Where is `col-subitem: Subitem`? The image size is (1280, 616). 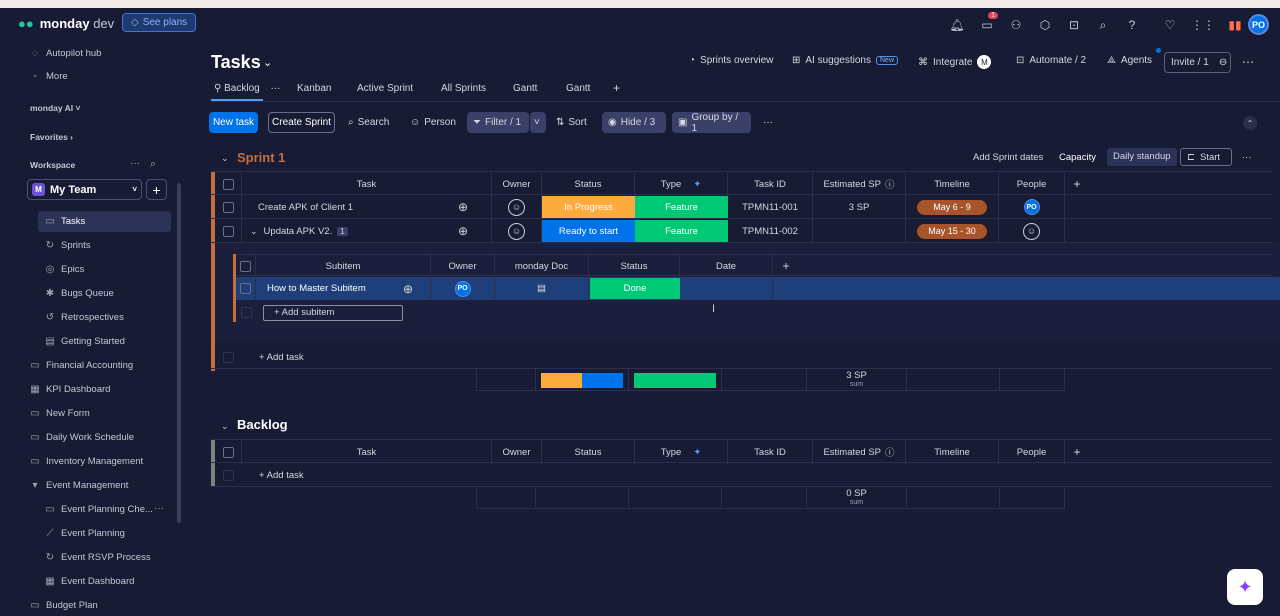 col-subitem: Subitem is located at coordinates (343, 266).